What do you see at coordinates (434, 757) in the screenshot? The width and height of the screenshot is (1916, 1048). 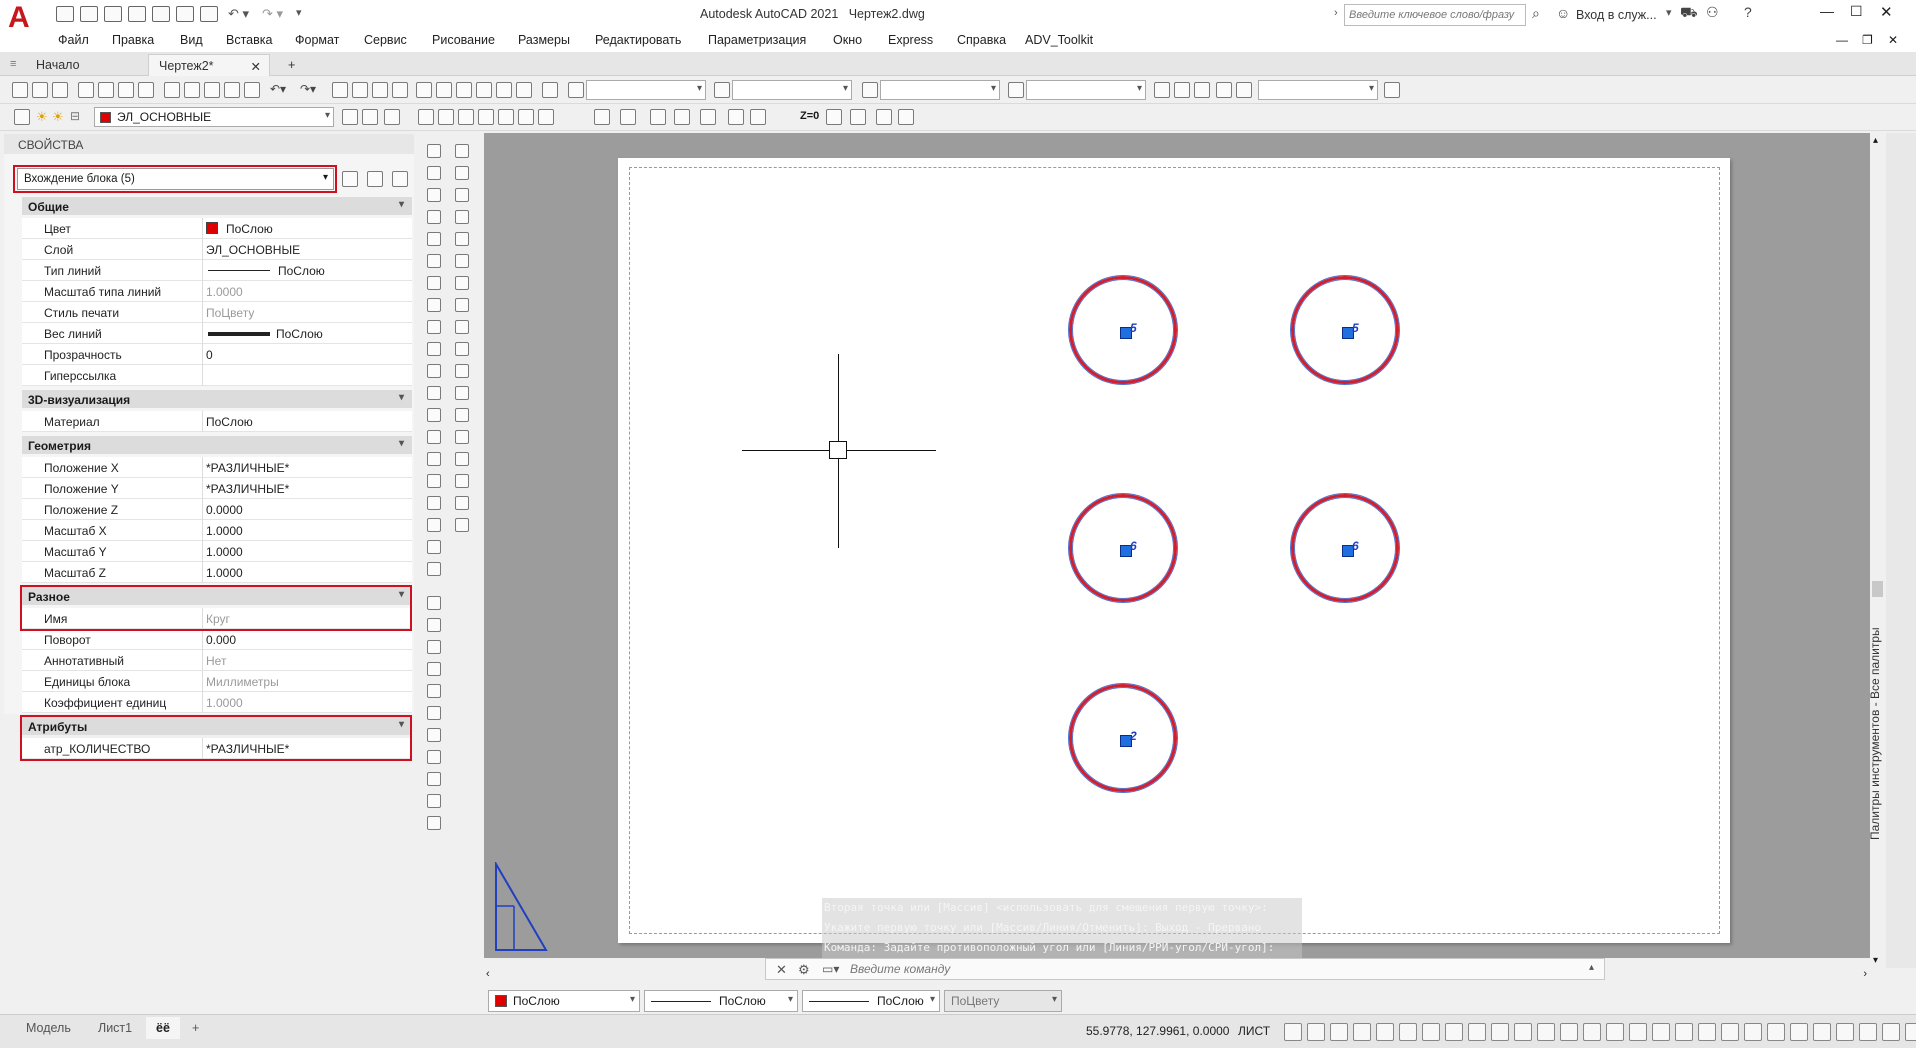 I see `dim-tool-8-icon` at bounding box center [434, 757].